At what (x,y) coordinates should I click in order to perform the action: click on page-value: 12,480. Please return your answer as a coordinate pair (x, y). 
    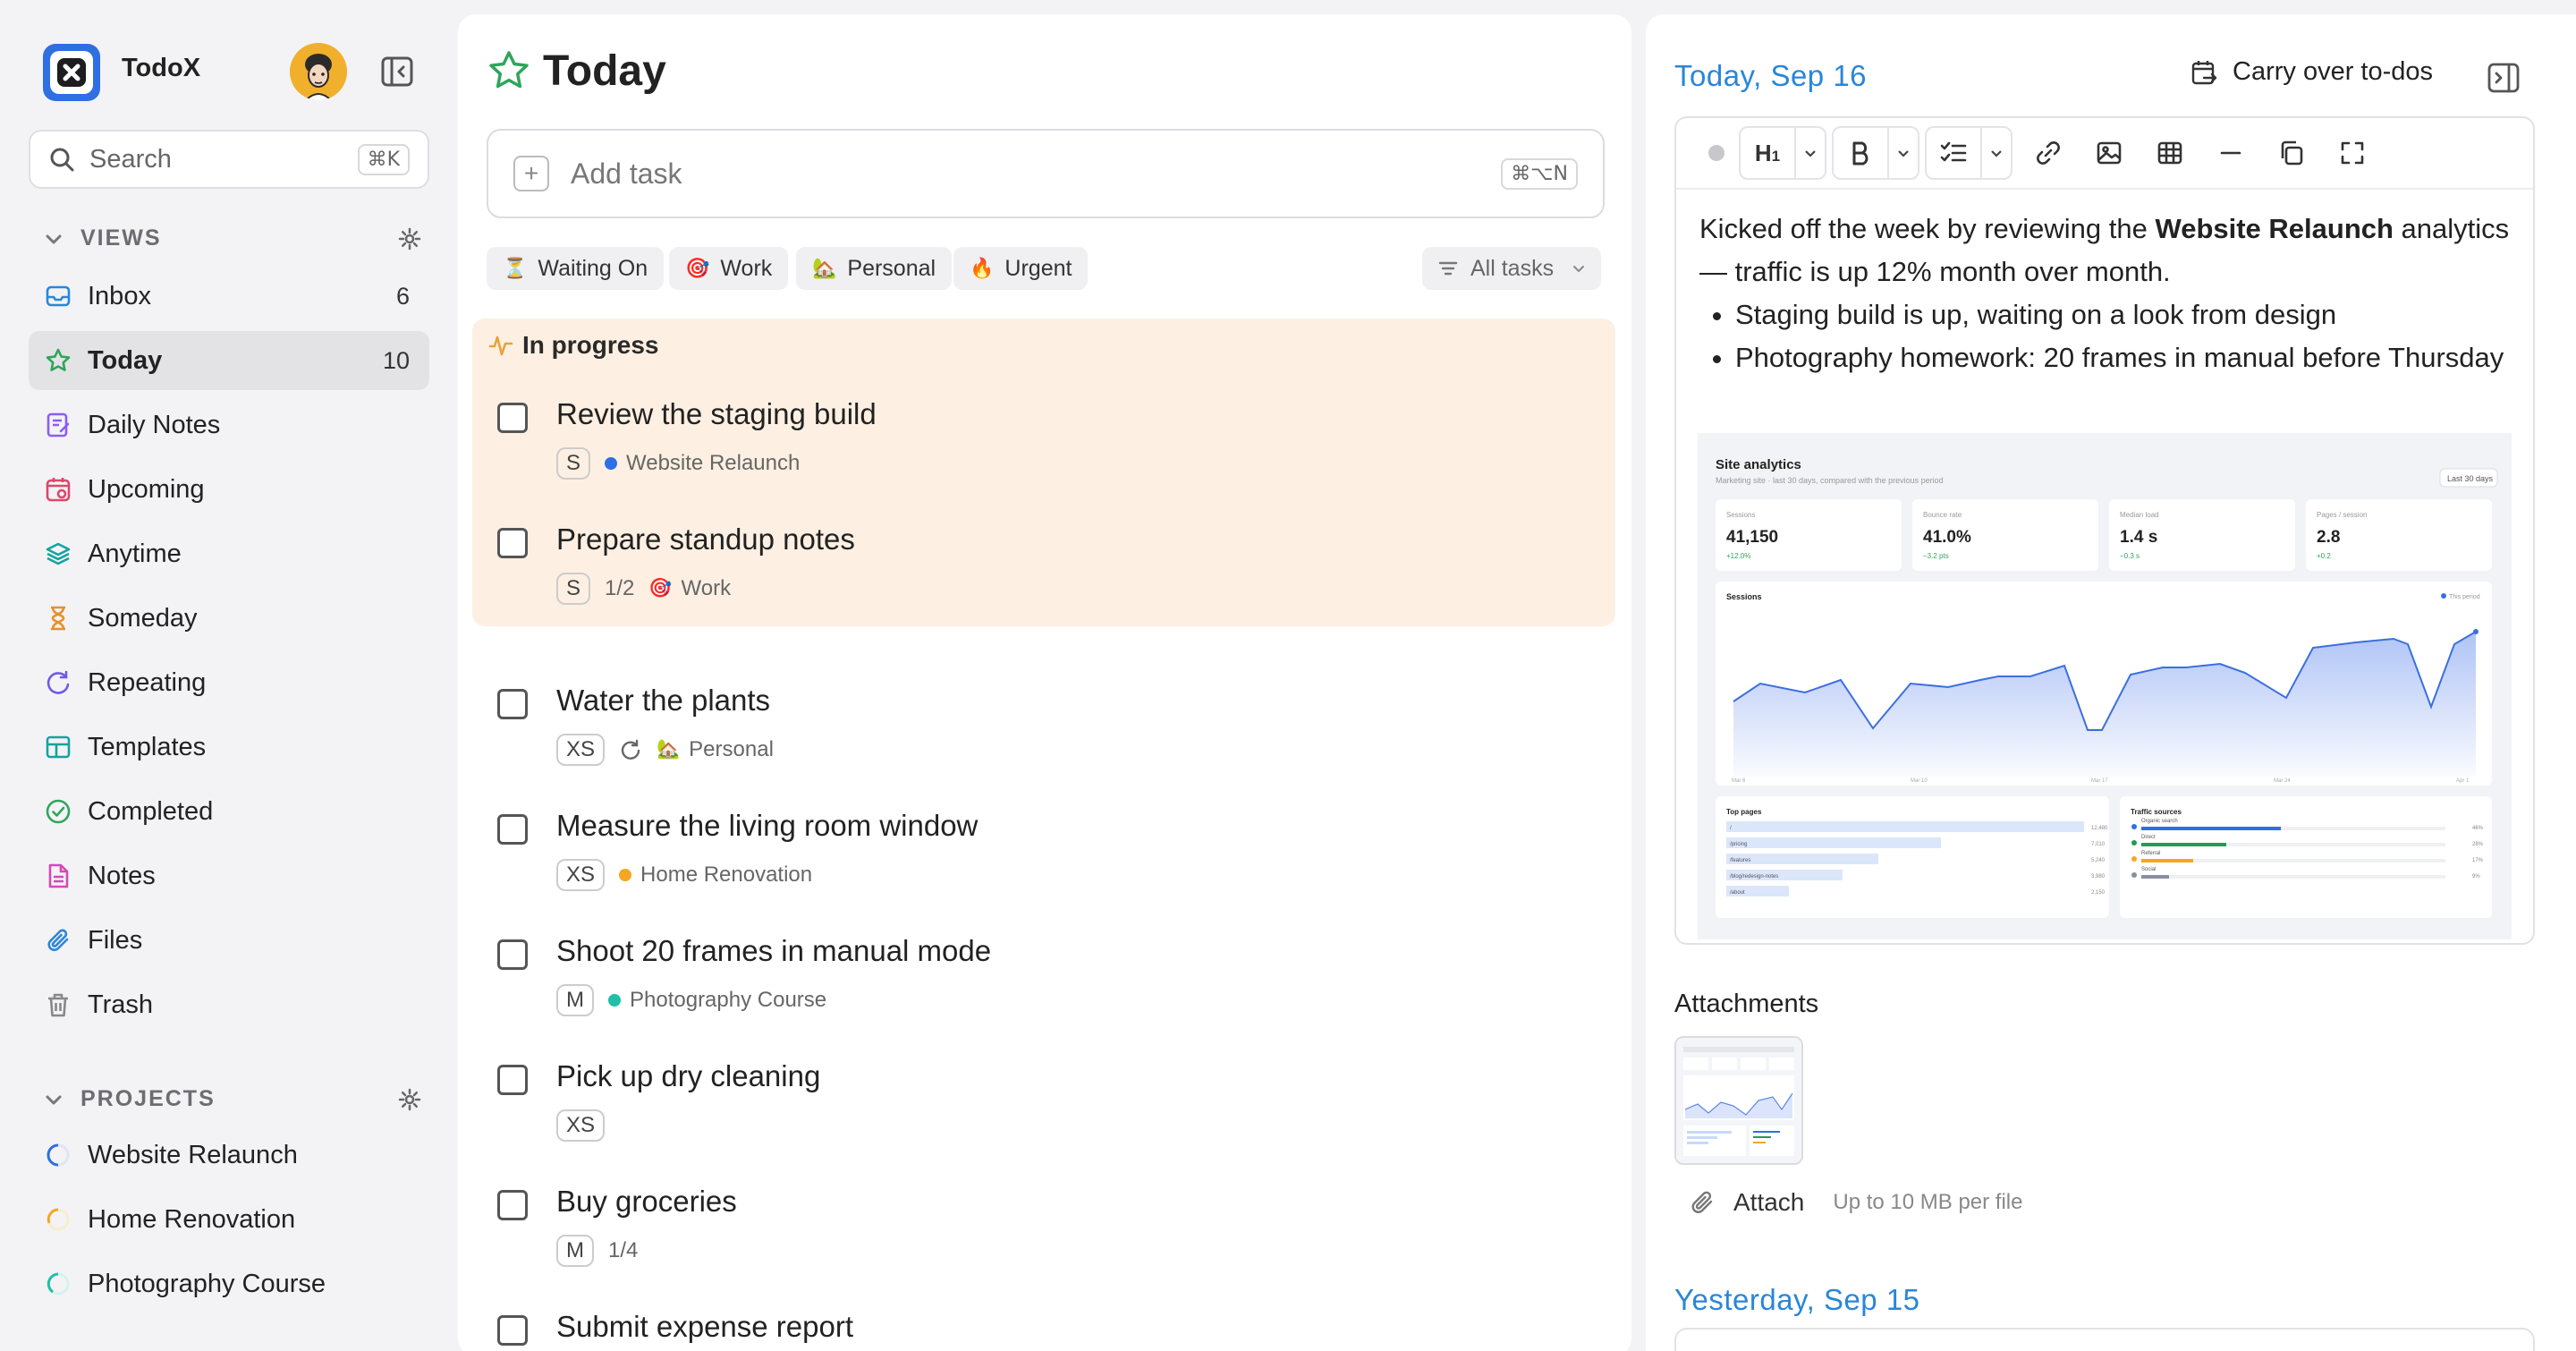
    Looking at the image, I should click on (2099, 829).